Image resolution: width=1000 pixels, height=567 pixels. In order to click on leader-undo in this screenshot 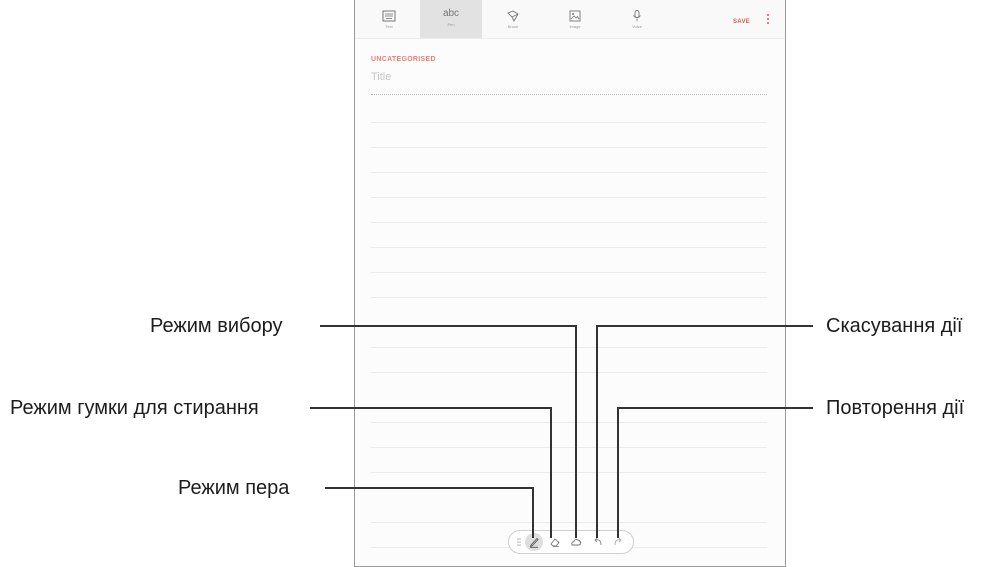, I will do `click(704, 431)`.